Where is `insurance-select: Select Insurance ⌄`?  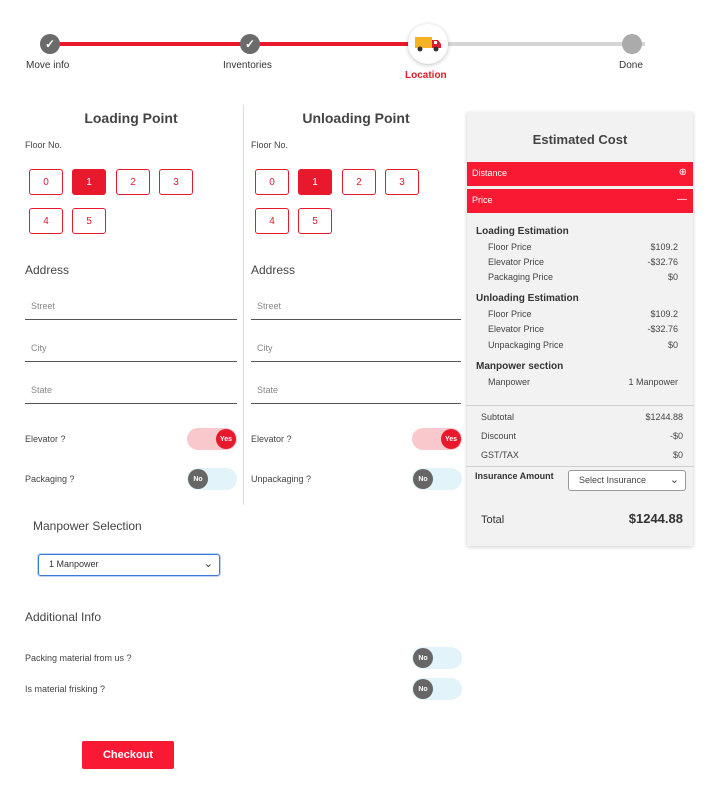
insurance-select: Select Insurance ⌄ is located at coordinates (627, 480).